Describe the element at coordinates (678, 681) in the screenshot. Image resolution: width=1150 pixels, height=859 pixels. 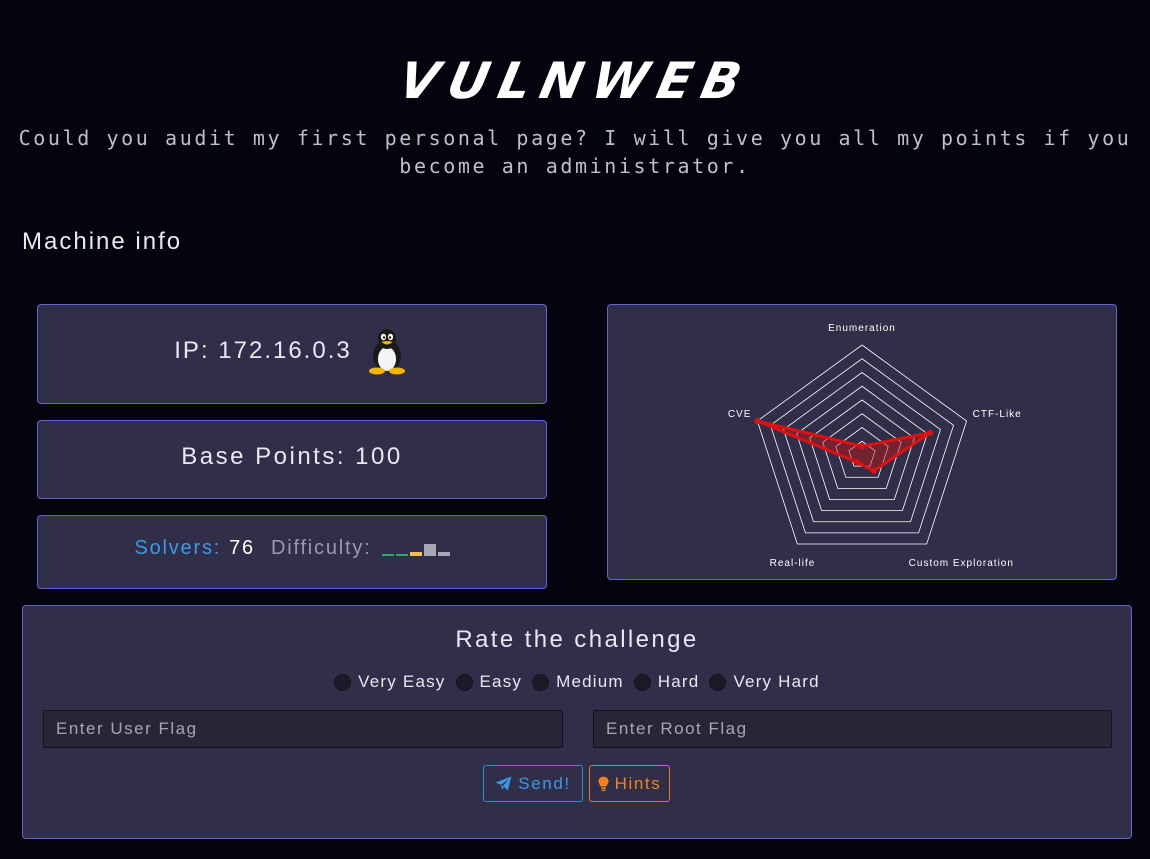
I see `rating-option-label: Hard` at that location.